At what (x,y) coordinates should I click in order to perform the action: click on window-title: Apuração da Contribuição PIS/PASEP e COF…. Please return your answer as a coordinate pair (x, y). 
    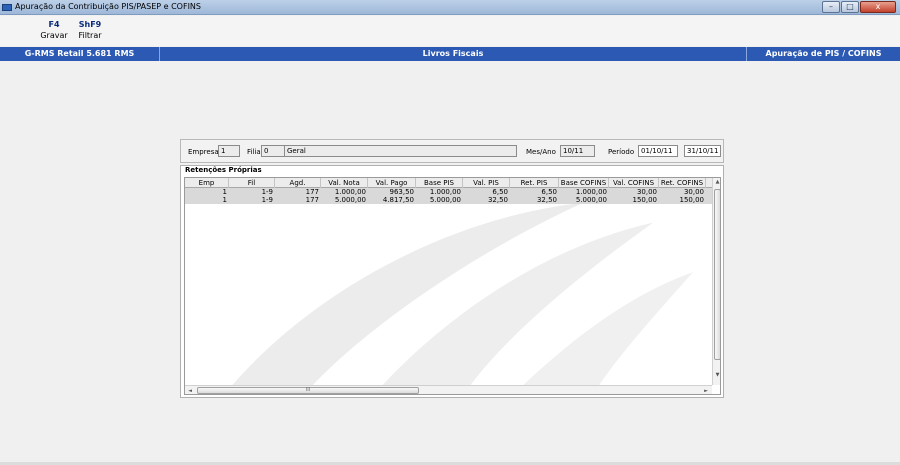
    Looking at the image, I should click on (108, 6).